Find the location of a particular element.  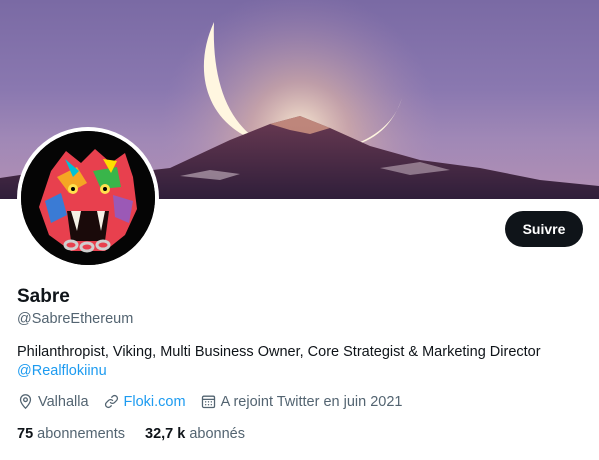

location-pin-icon is located at coordinates (25, 402).